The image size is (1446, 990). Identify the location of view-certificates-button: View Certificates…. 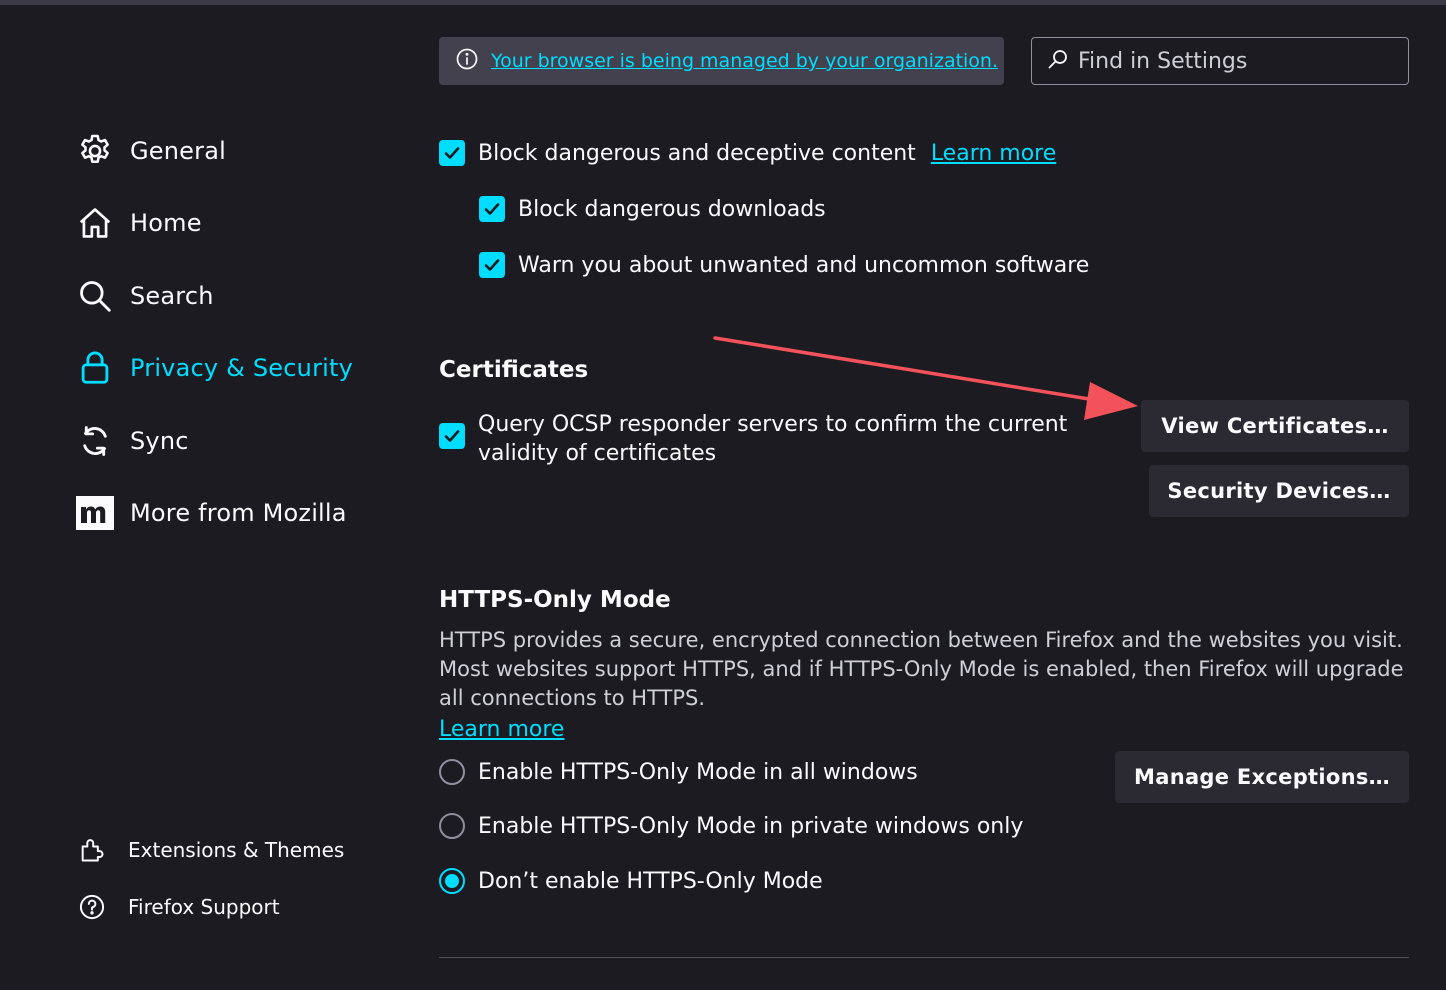
(1275, 426).